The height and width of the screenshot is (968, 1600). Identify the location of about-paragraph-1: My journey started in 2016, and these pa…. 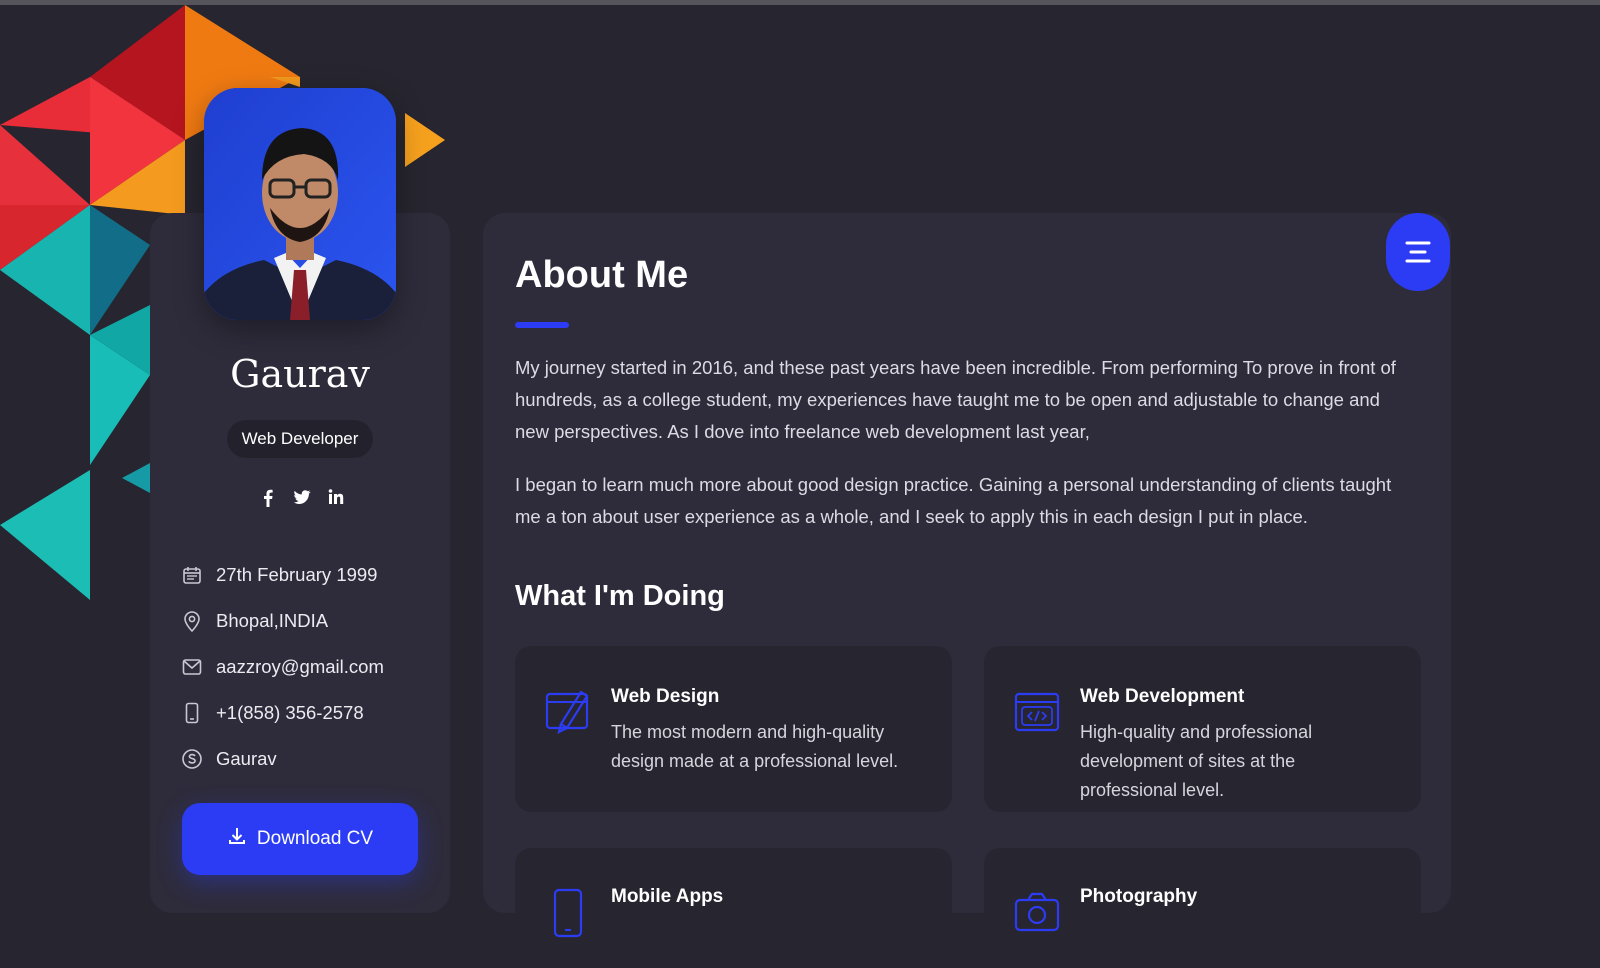
(955, 399).